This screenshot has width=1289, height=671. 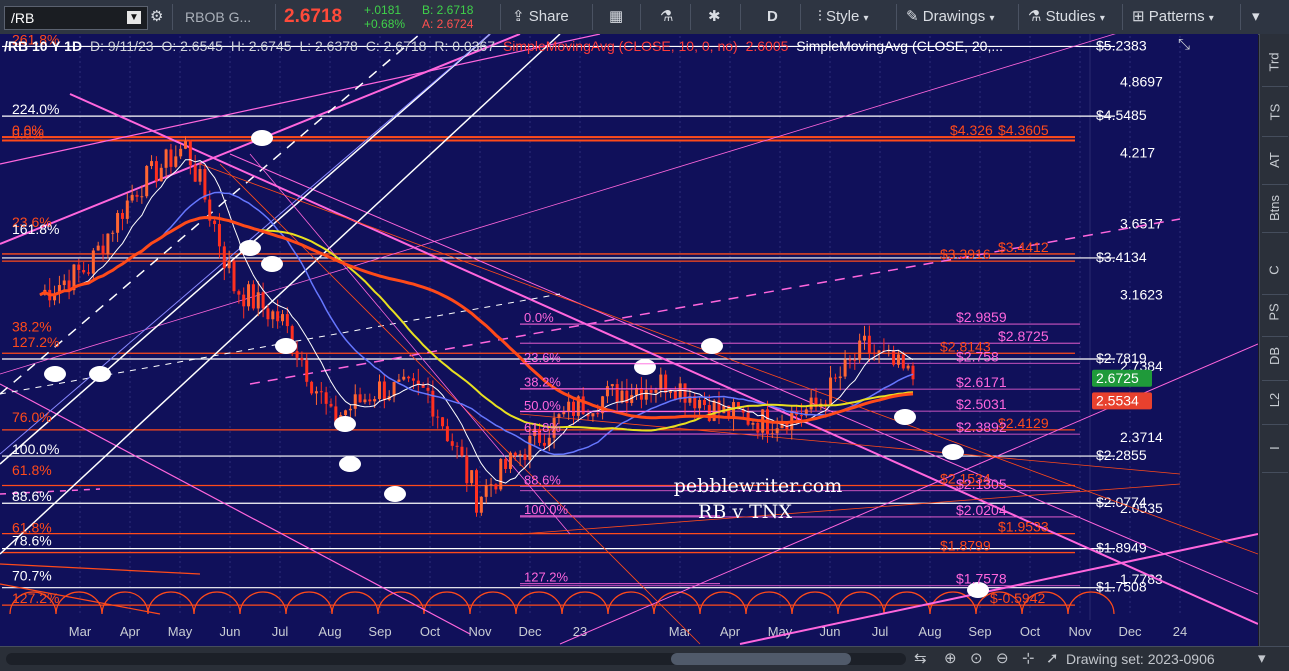 I want to click on price-level-label: $-0.5942, so click(x=1017, y=598).